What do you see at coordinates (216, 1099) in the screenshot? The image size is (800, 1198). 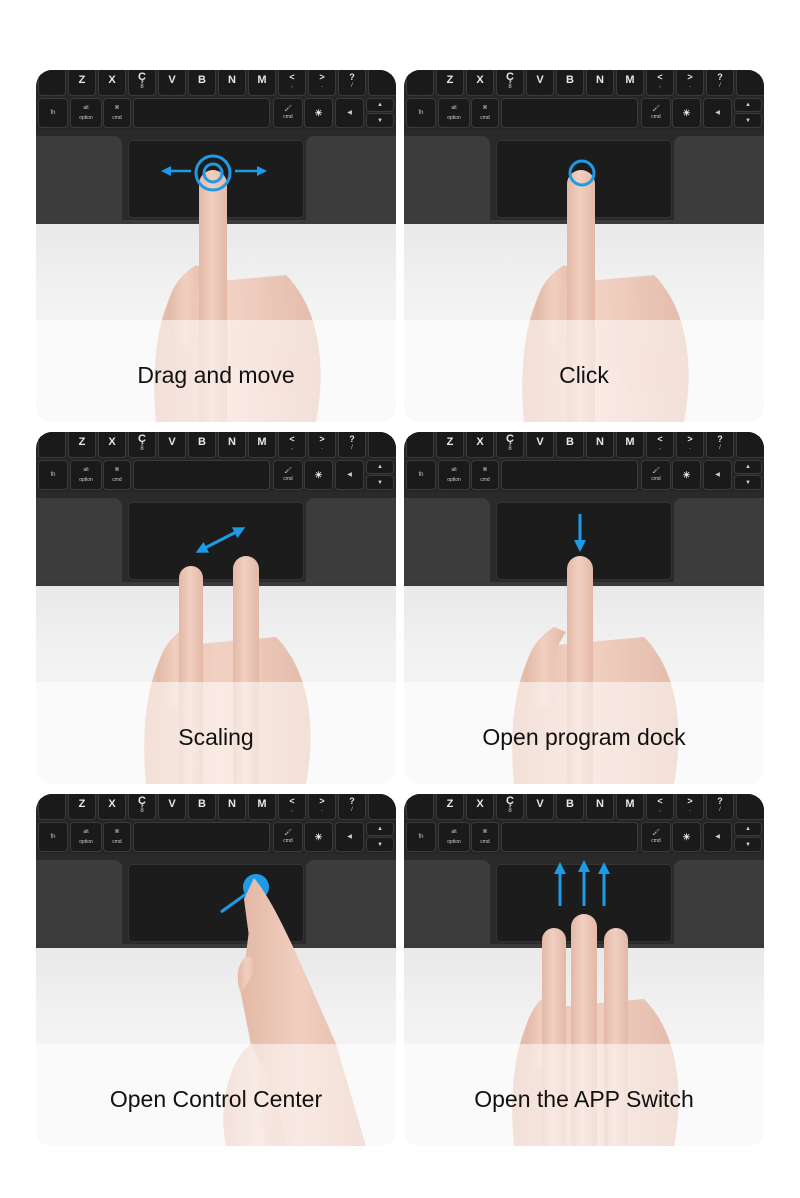 I see `gesture-caption: Open Control Center` at bounding box center [216, 1099].